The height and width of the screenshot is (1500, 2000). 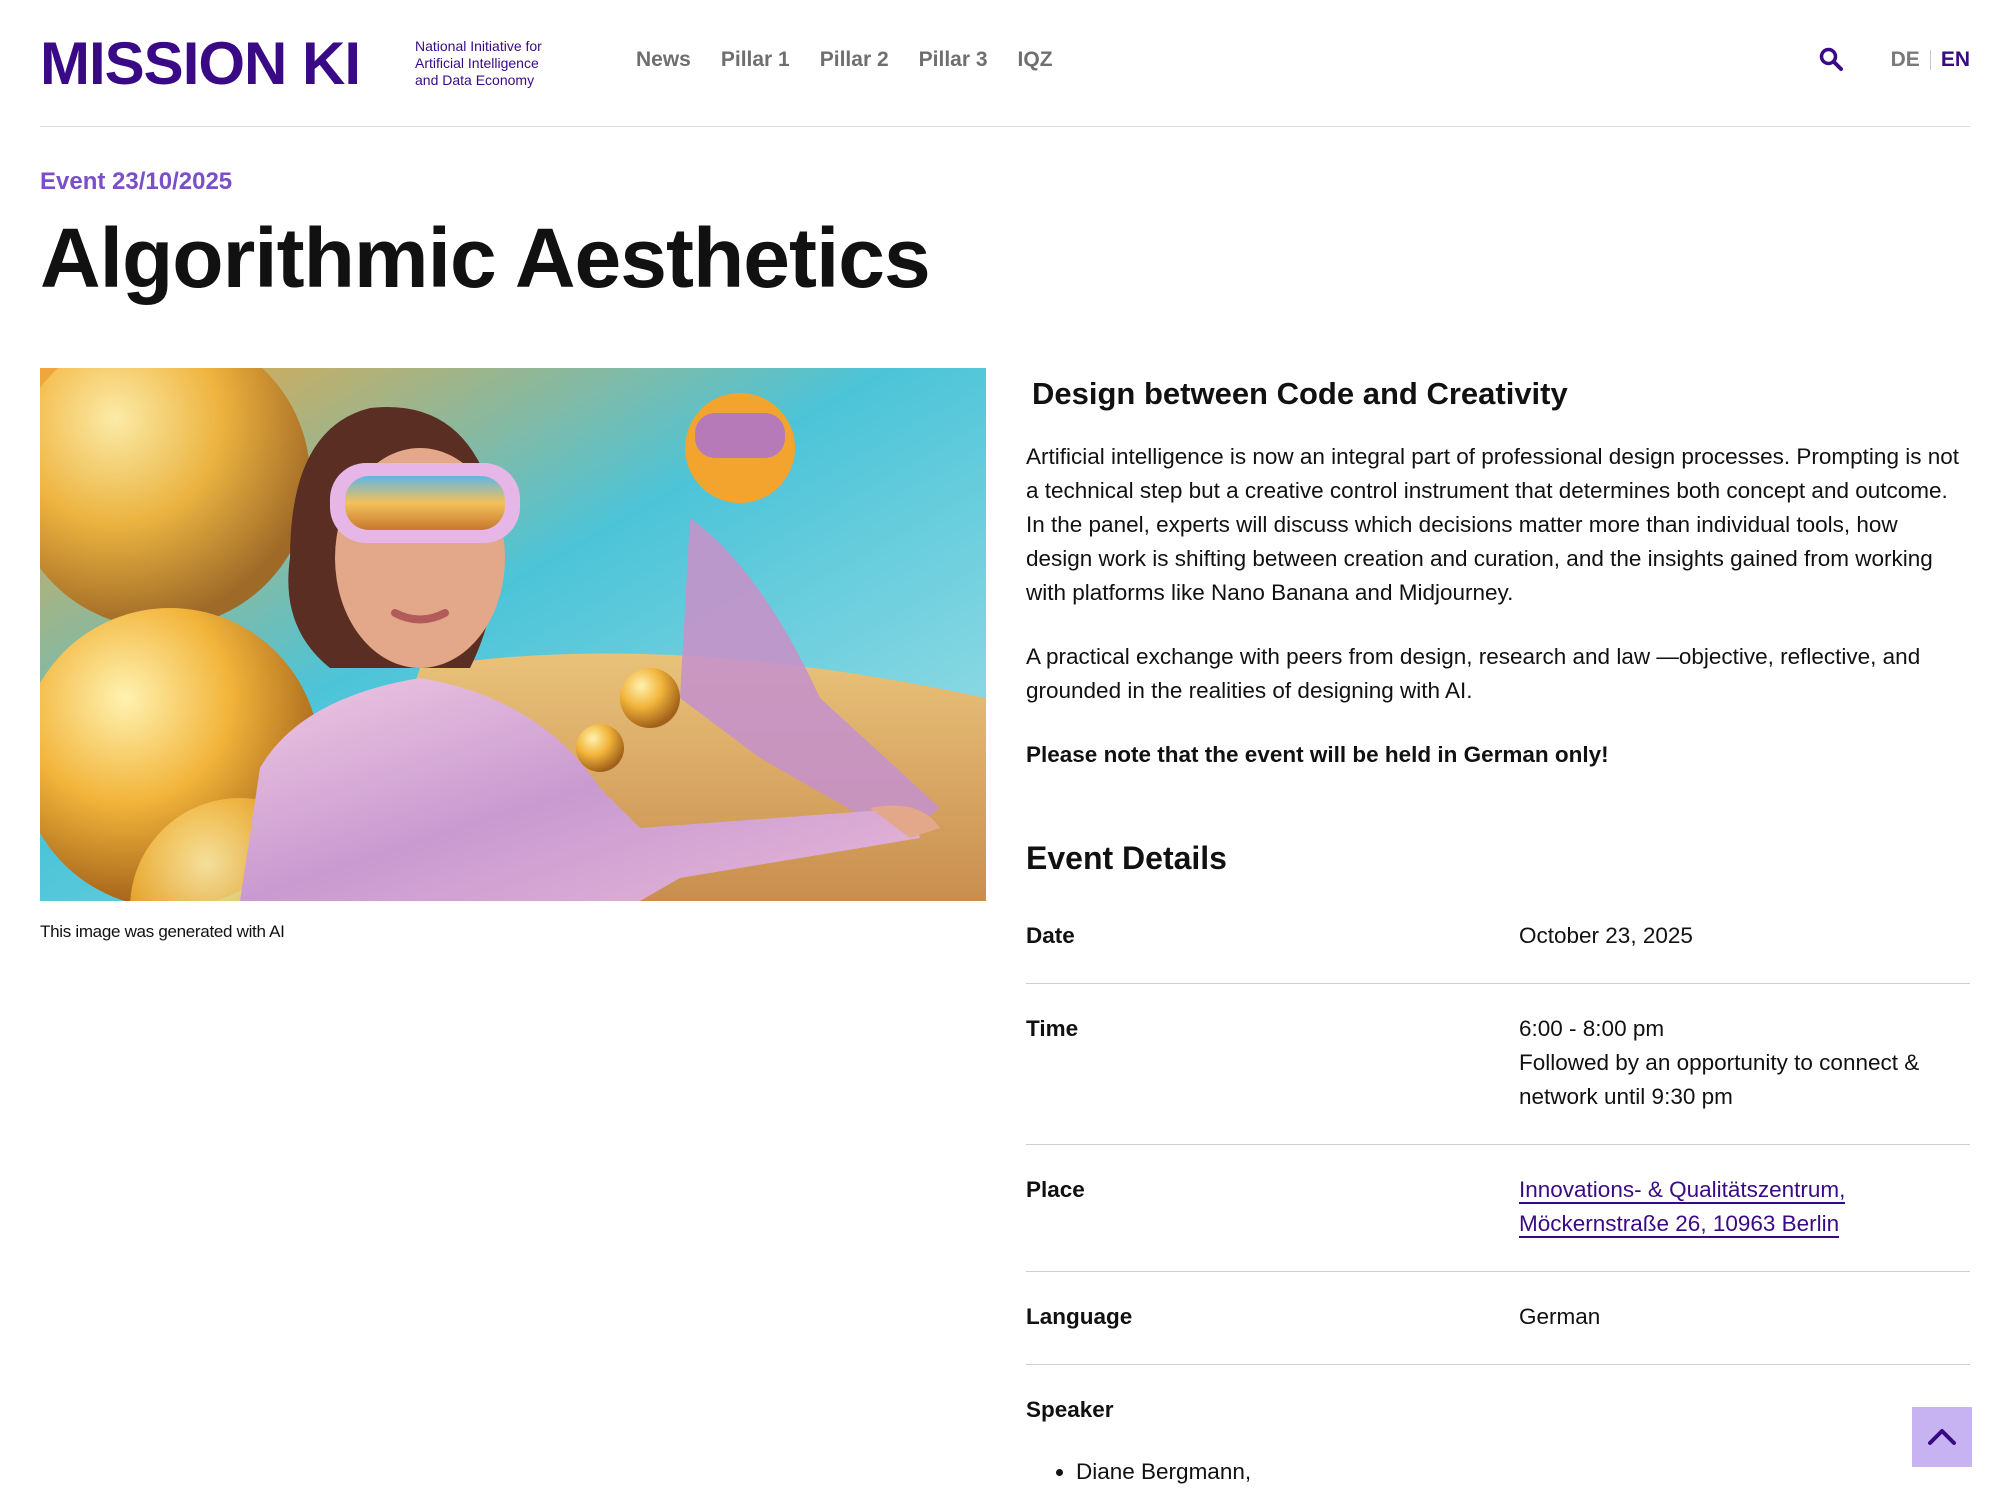 I want to click on detail-row-date: Date October 23, 2025, so click(x=1498, y=947).